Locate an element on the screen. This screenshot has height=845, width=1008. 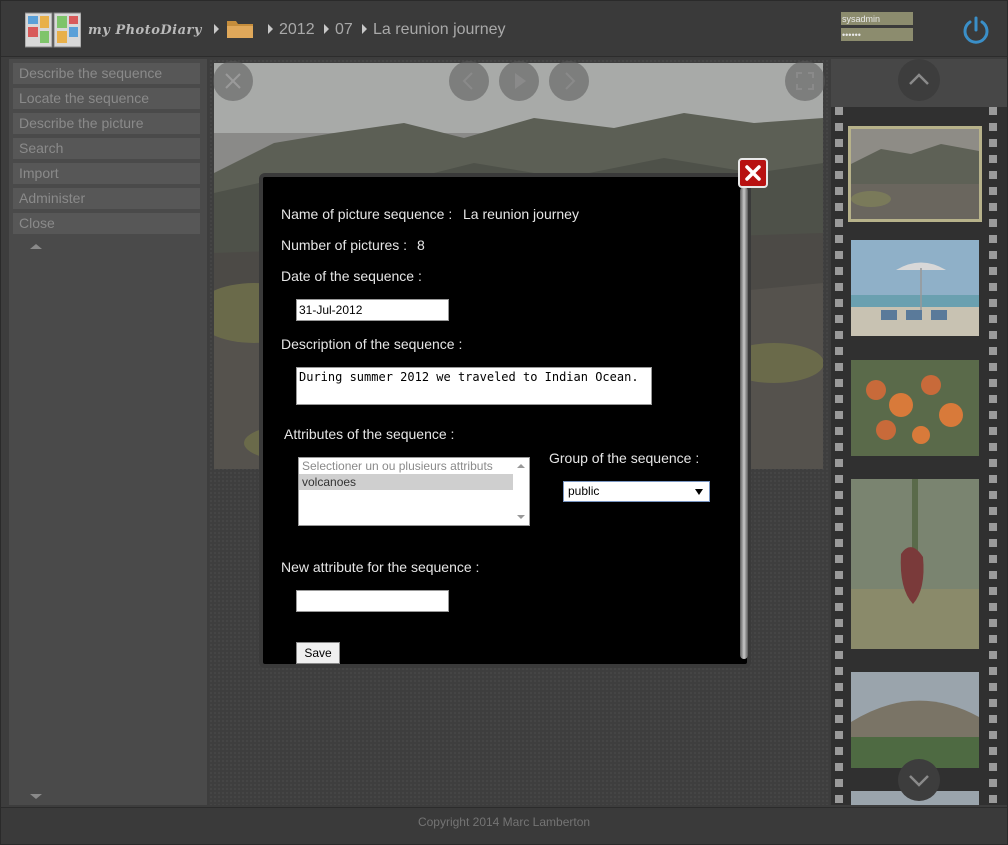
chevron-right-icon is located at coordinates (570, 81).